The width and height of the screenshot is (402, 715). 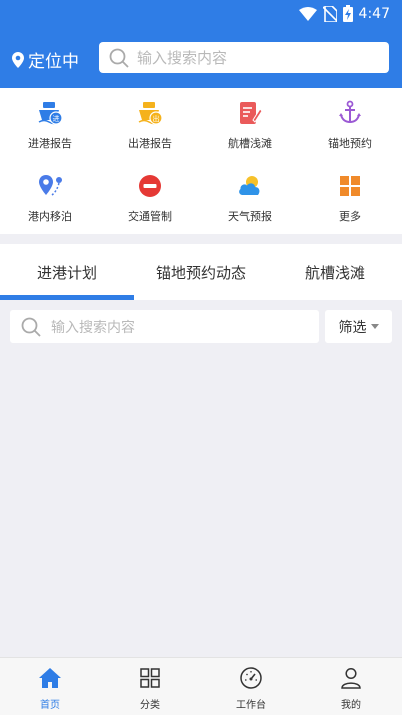 I want to click on app-header: 4:47 定位中 输入搜索内容, so click(x=201, y=44).